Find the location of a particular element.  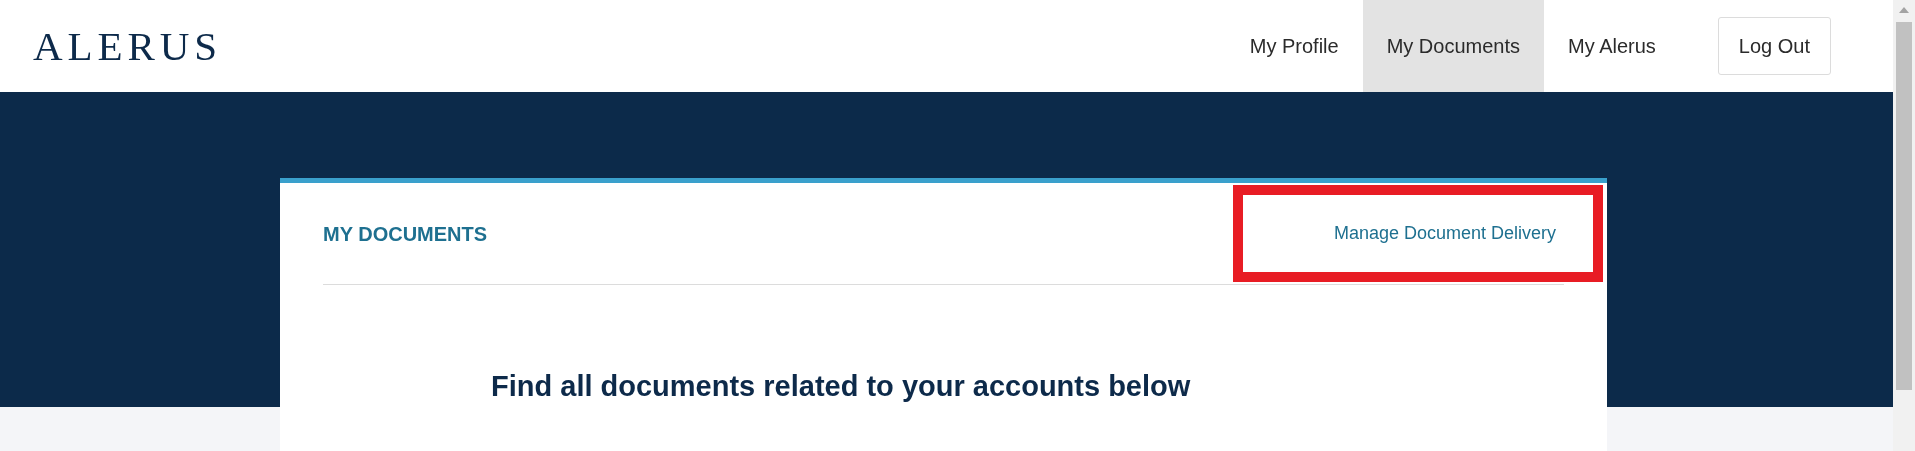

scrollbar is located at coordinates (1904, 225).